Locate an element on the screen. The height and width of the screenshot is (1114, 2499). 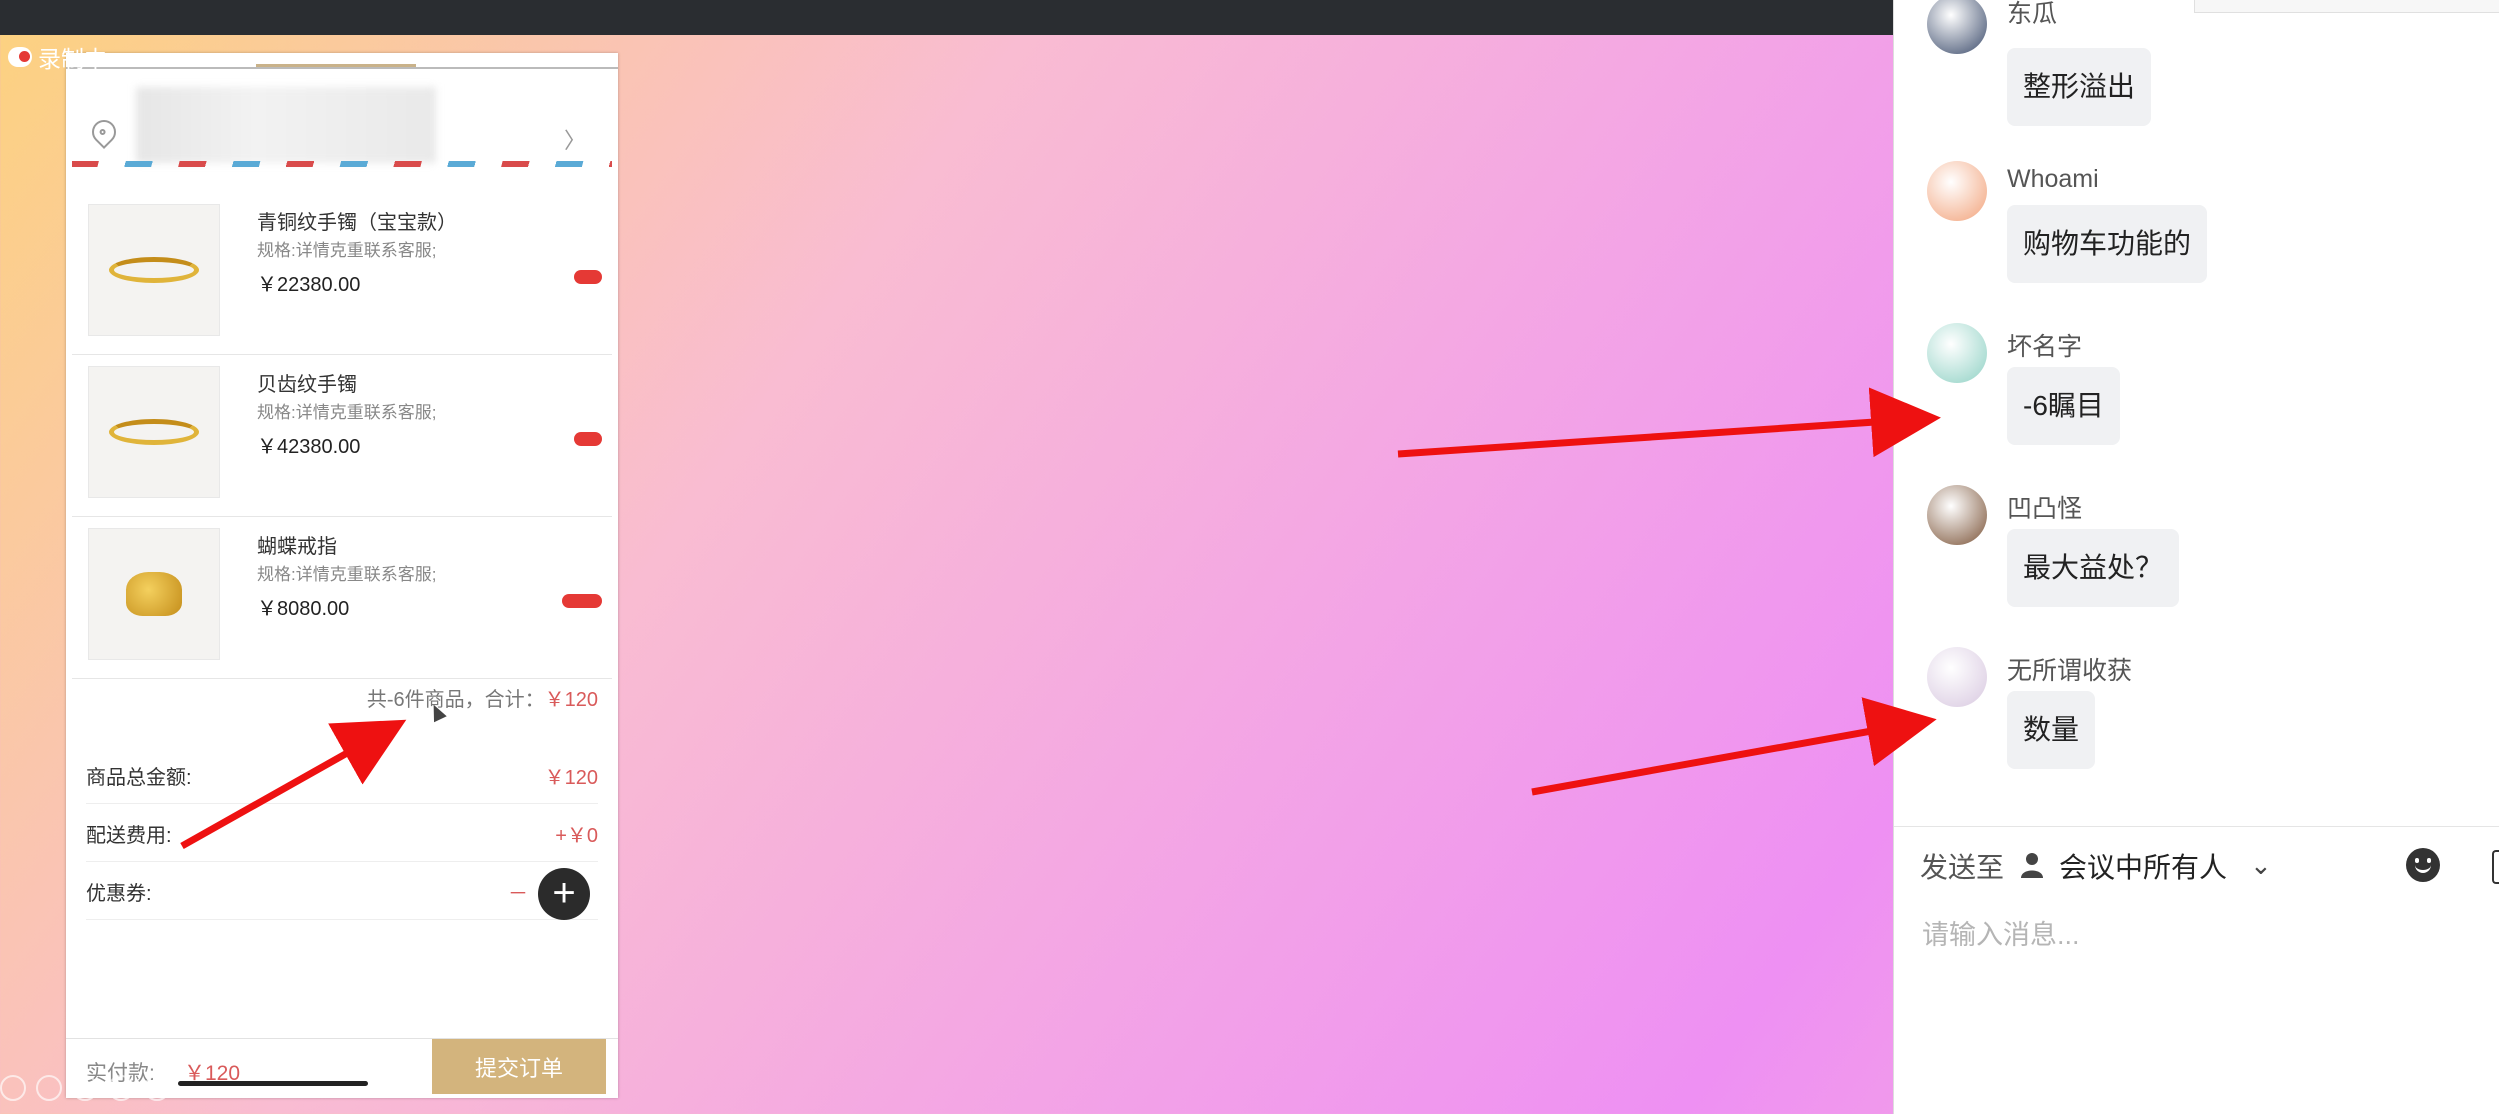
recording-icon is located at coordinates (20, 57).